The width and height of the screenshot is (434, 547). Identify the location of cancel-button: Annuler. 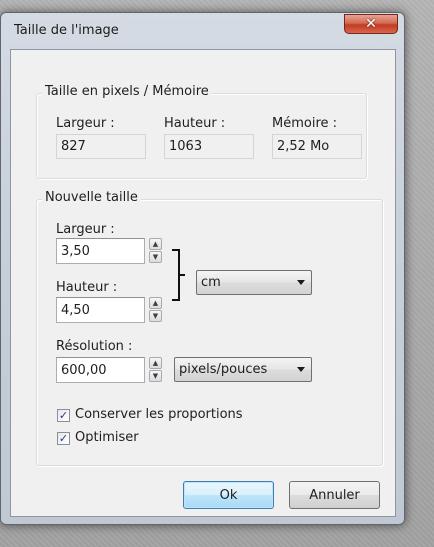
(334, 495).